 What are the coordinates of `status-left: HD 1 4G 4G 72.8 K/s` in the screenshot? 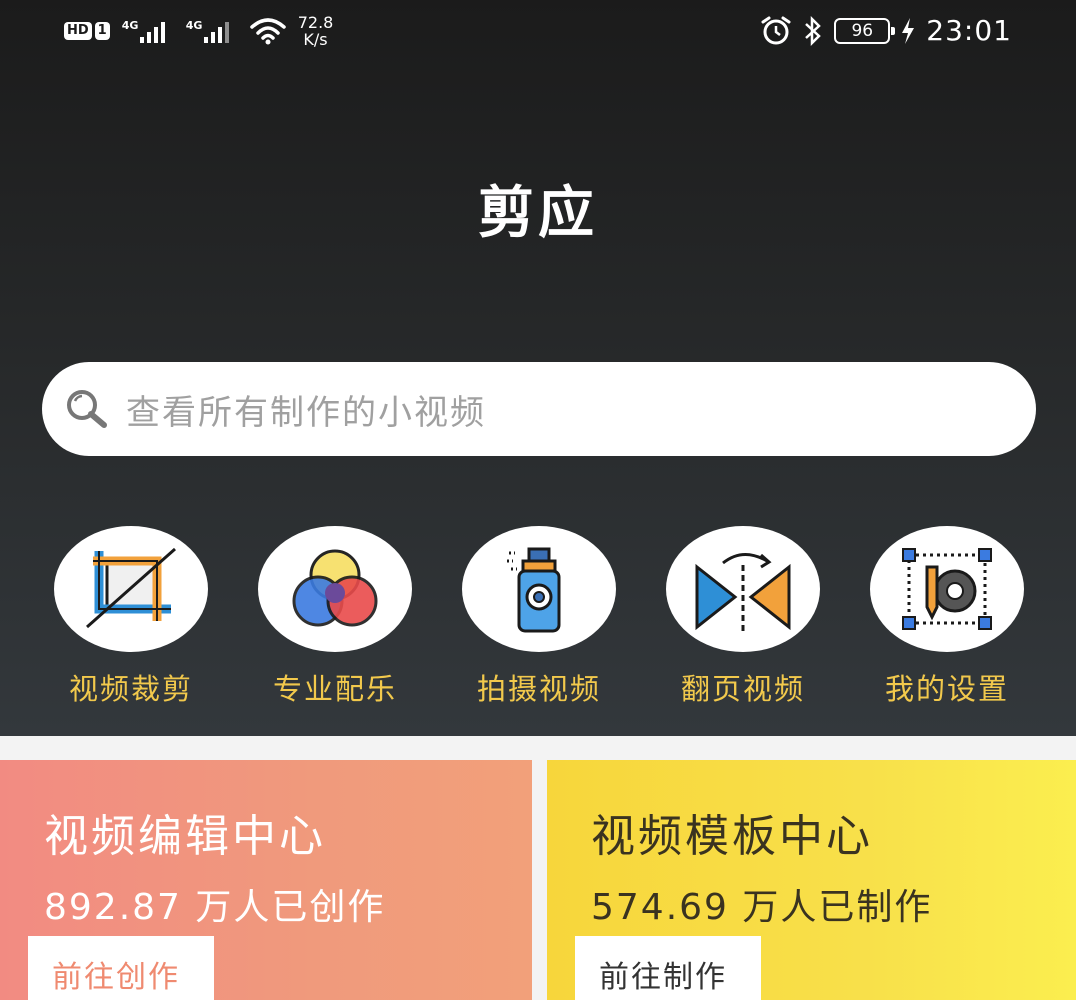 It's located at (198, 31).